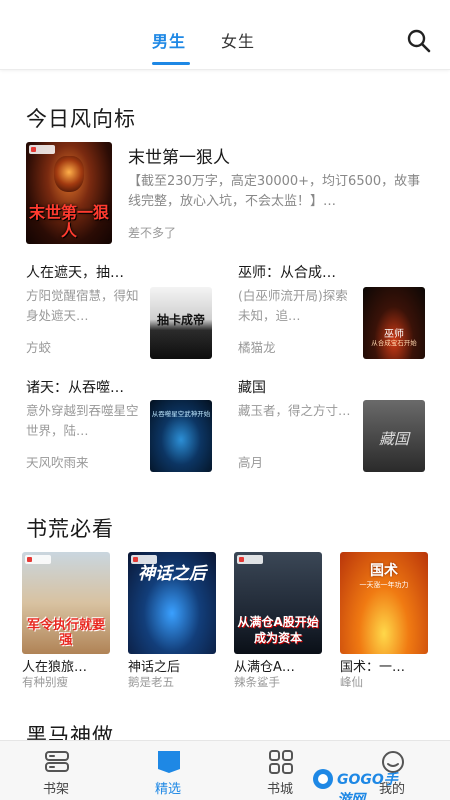 This screenshot has width=450, height=800. I want to click on cover-title: 藏国, so click(393, 439).